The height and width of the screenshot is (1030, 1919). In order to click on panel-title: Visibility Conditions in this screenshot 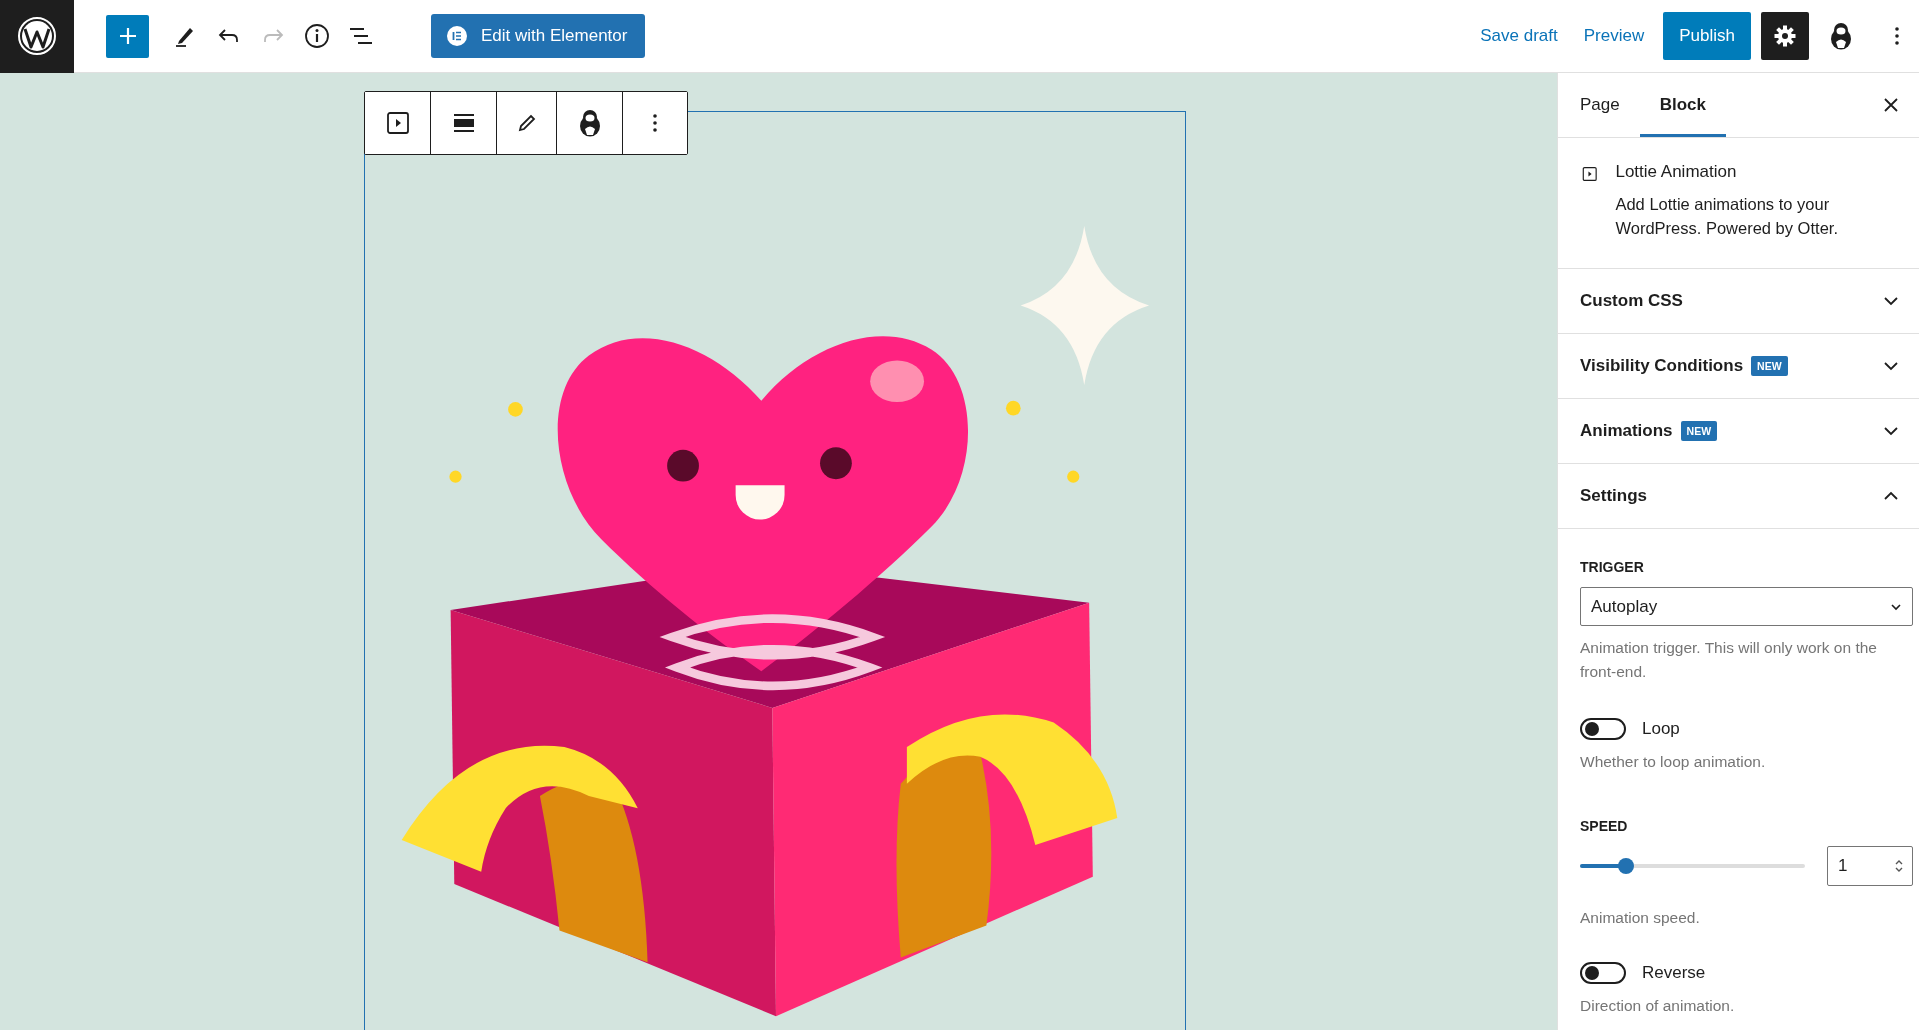, I will do `click(1662, 366)`.